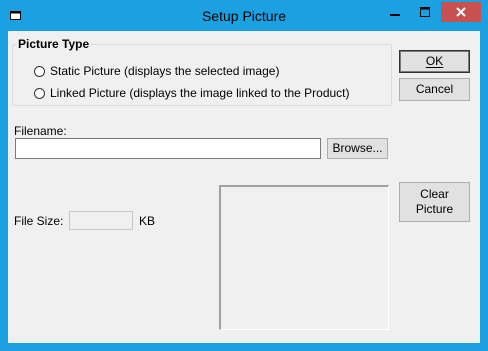 The height and width of the screenshot is (351, 488). What do you see at coordinates (395, 12) in the screenshot?
I see `minimize-button` at bounding box center [395, 12].